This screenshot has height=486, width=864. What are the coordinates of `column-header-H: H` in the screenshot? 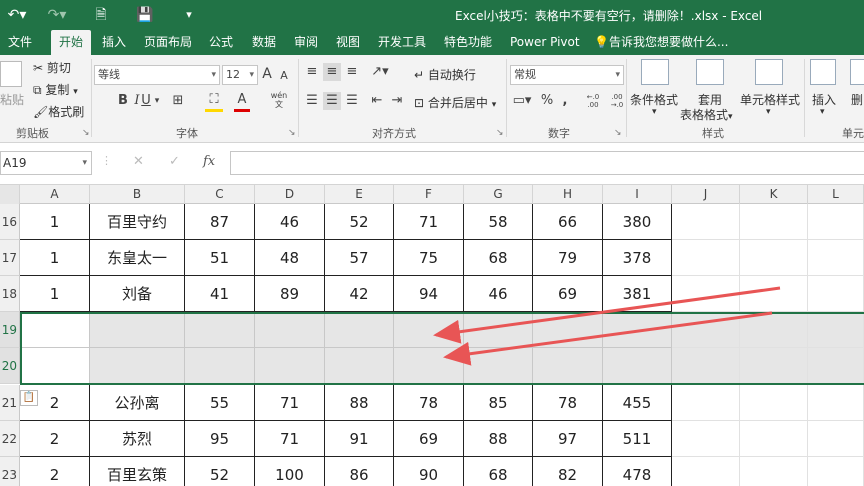 It's located at (568, 194).